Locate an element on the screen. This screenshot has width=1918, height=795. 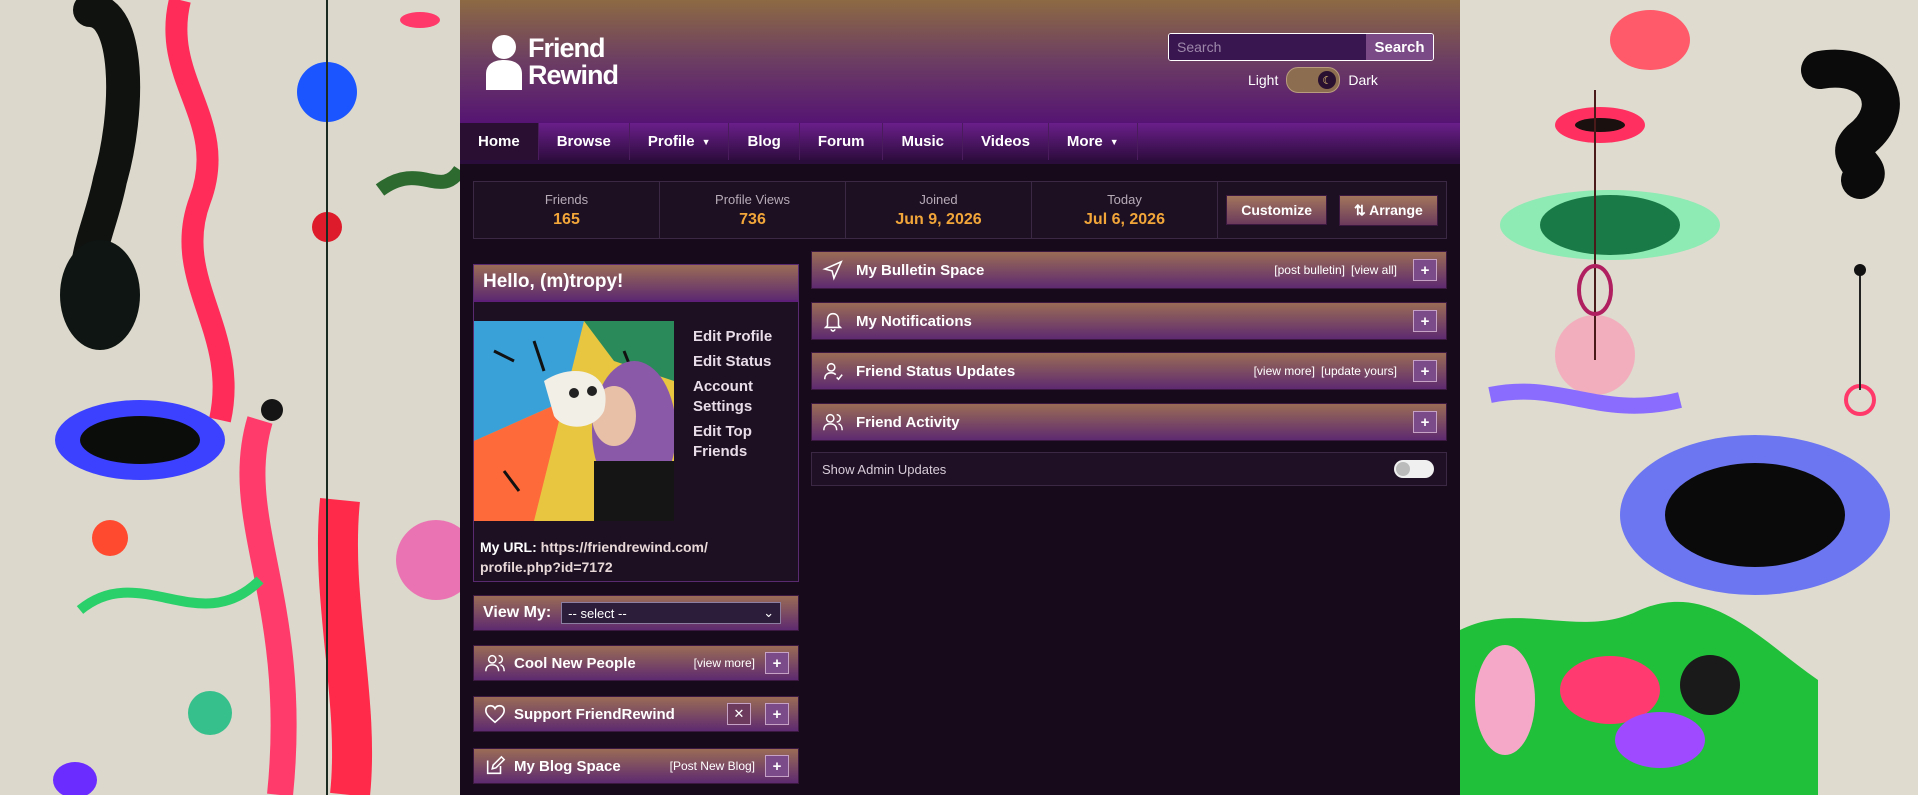
support-panel: Support FriendRewind ✕ + is located at coordinates (636, 714).